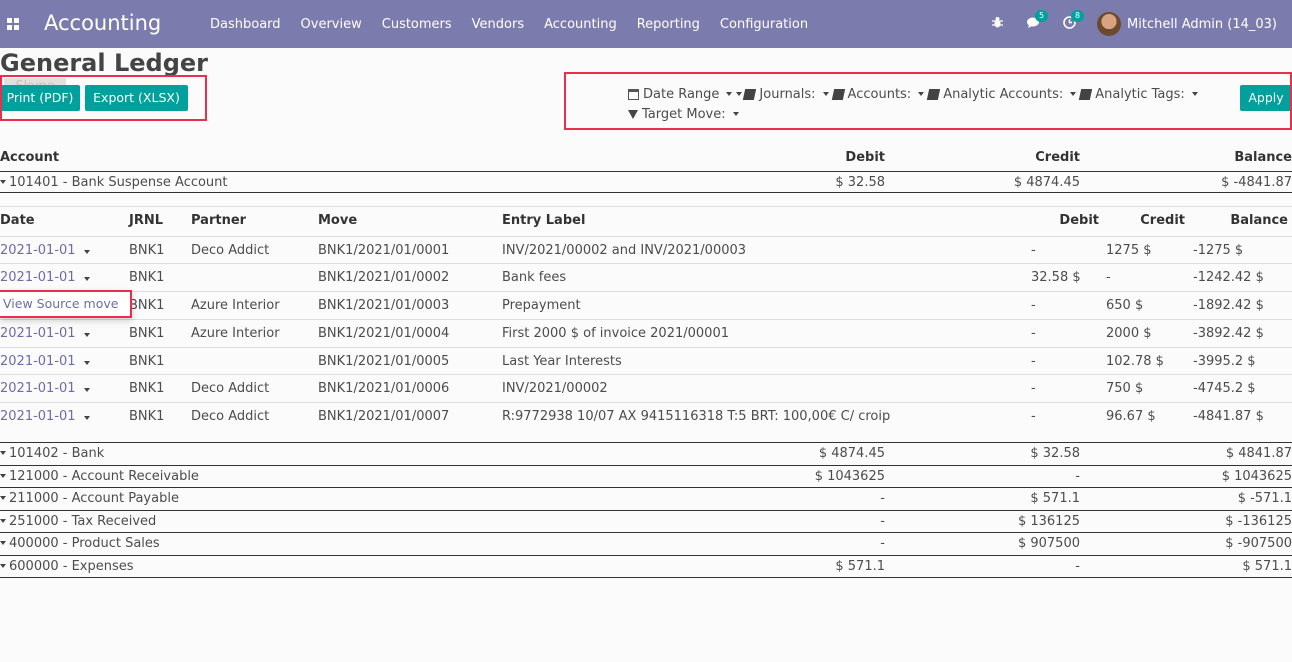  What do you see at coordinates (1162, 220) in the screenshot?
I see `col-line-credit: Credit` at bounding box center [1162, 220].